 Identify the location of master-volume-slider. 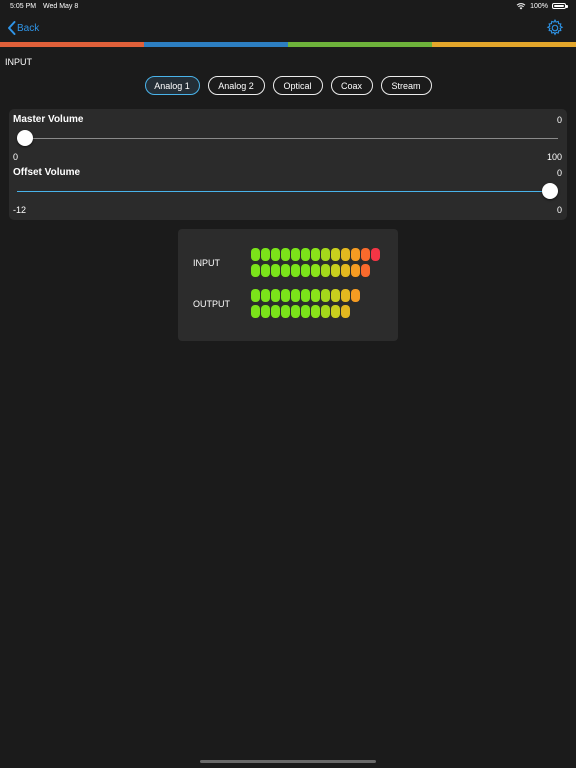
(287, 138).